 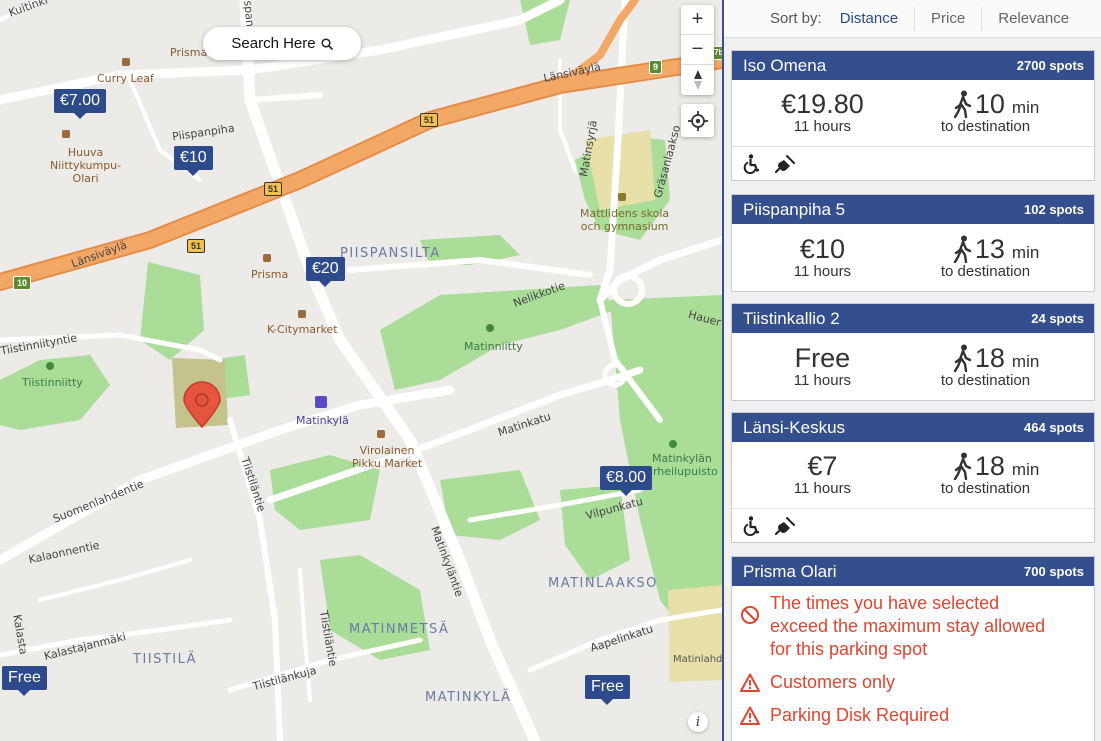 I want to click on card-header: Länsi-Keskus 464 spots, so click(x=913, y=427).